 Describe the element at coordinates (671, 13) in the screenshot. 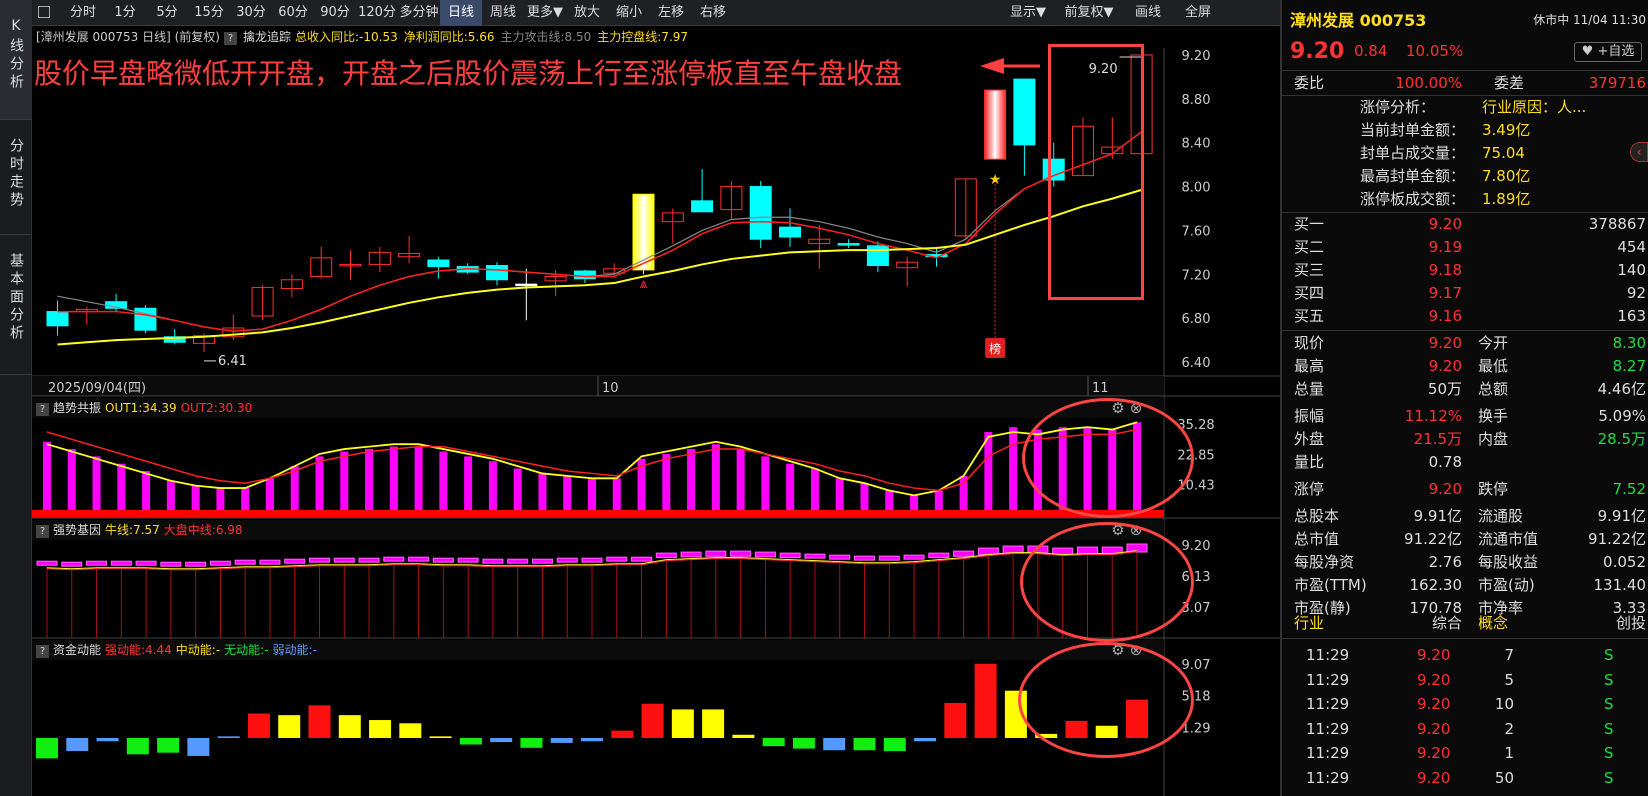

I see `toolbar-button-14: 左移` at that location.